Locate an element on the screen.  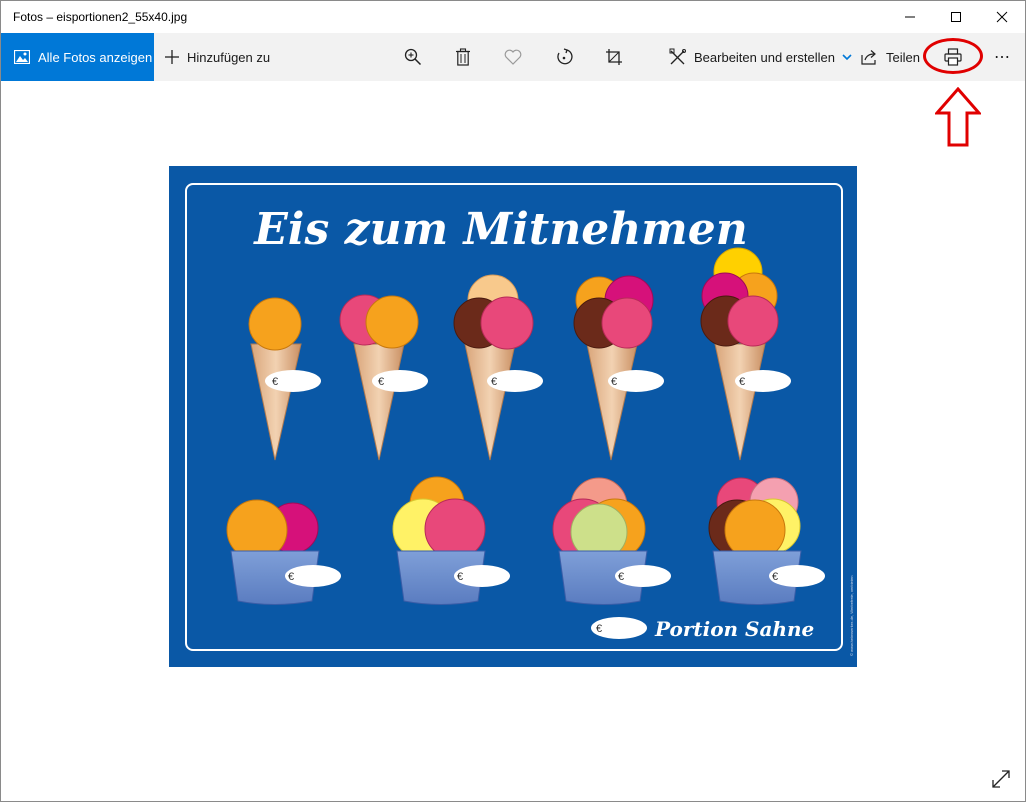
minimize-icon is located at coordinates (910, 17).